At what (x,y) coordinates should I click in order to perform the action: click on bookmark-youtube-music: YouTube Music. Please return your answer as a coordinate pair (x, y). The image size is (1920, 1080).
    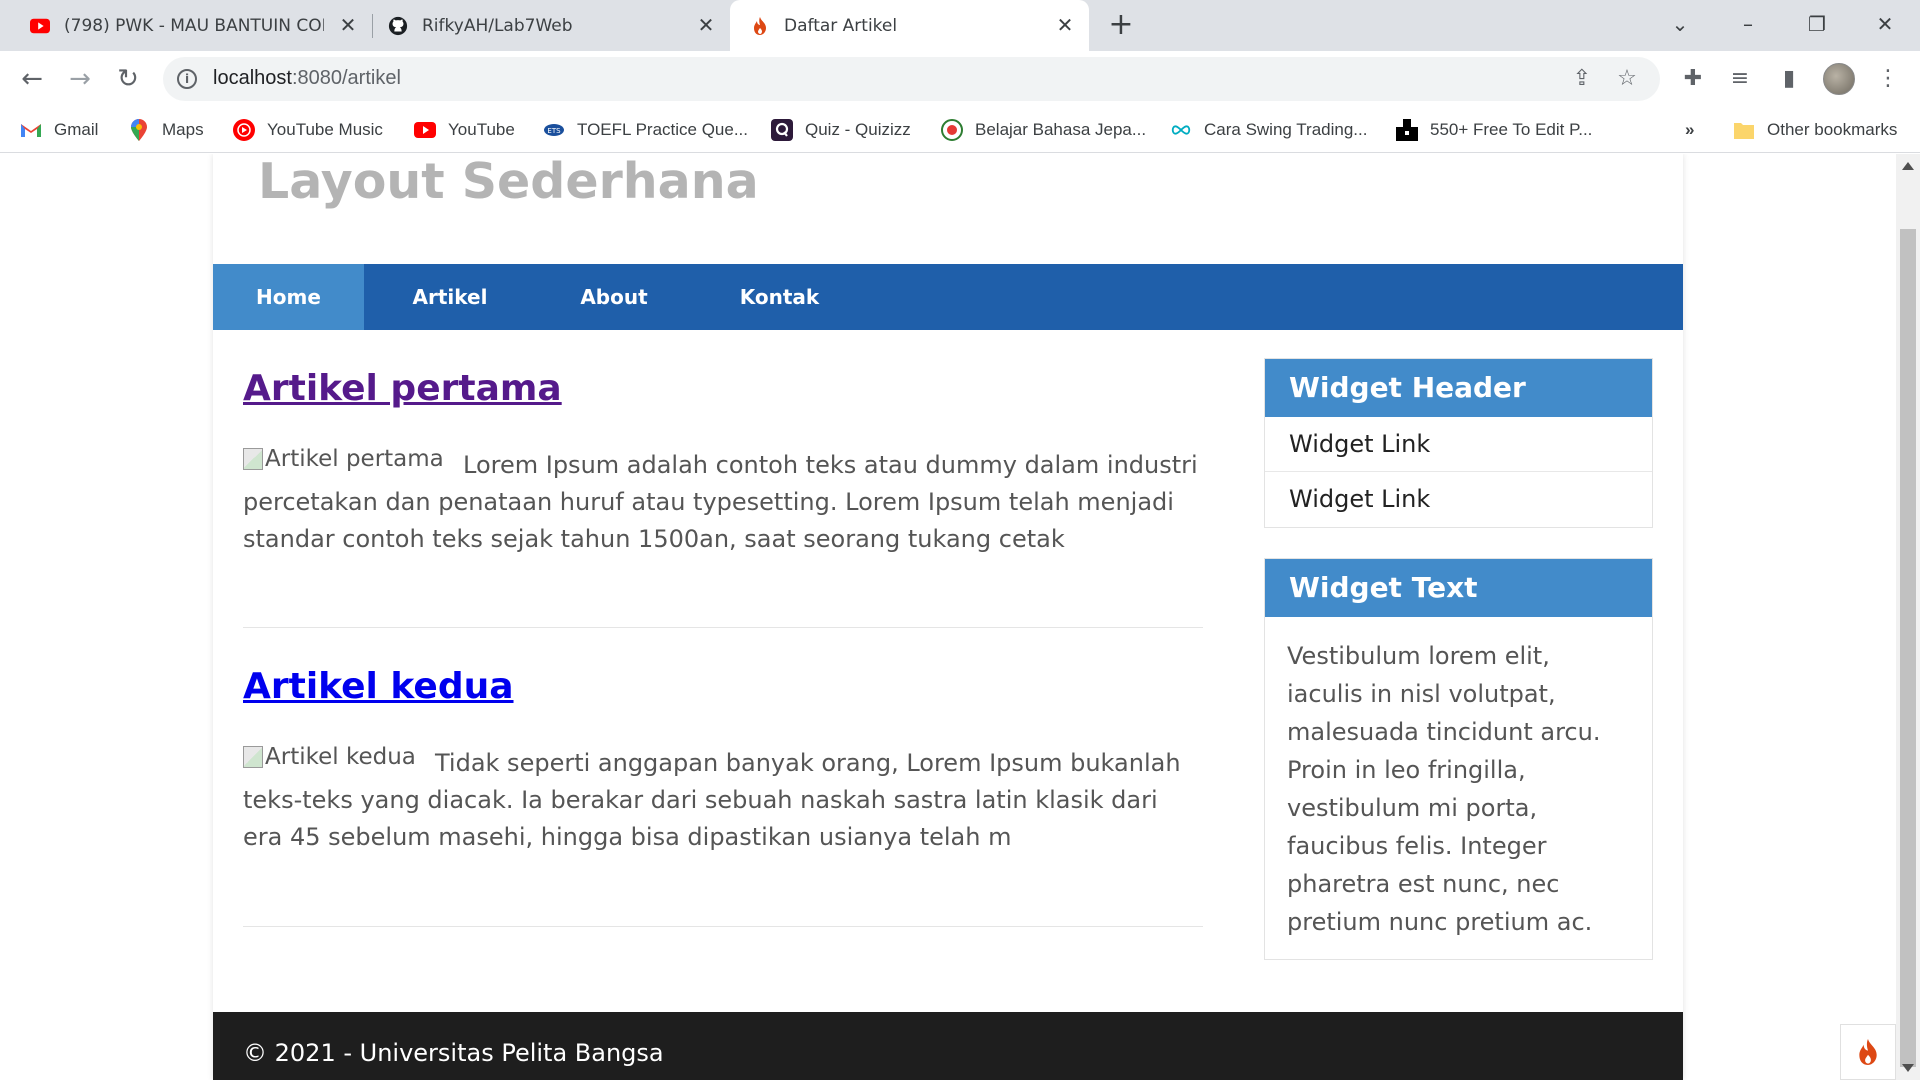
    Looking at the image, I should click on (308, 130).